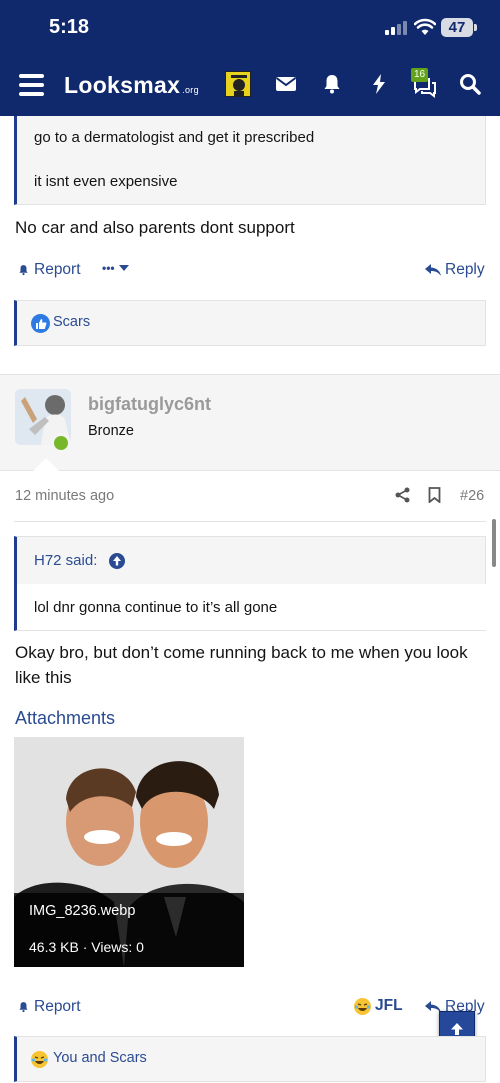 This screenshot has height=1083, width=500. I want to click on attachment-thumbnail: IMG_8236.webp 46.3 KB · Views: 0, so click(129, 852).